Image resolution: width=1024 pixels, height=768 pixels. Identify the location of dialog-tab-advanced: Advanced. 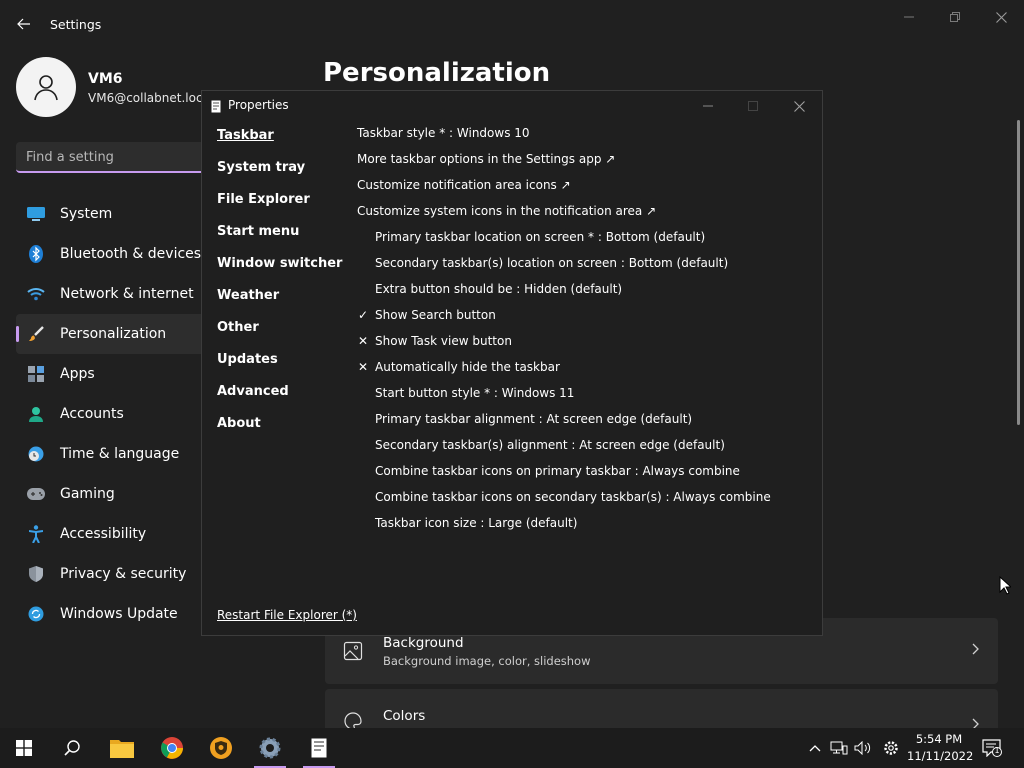
(253, 391).